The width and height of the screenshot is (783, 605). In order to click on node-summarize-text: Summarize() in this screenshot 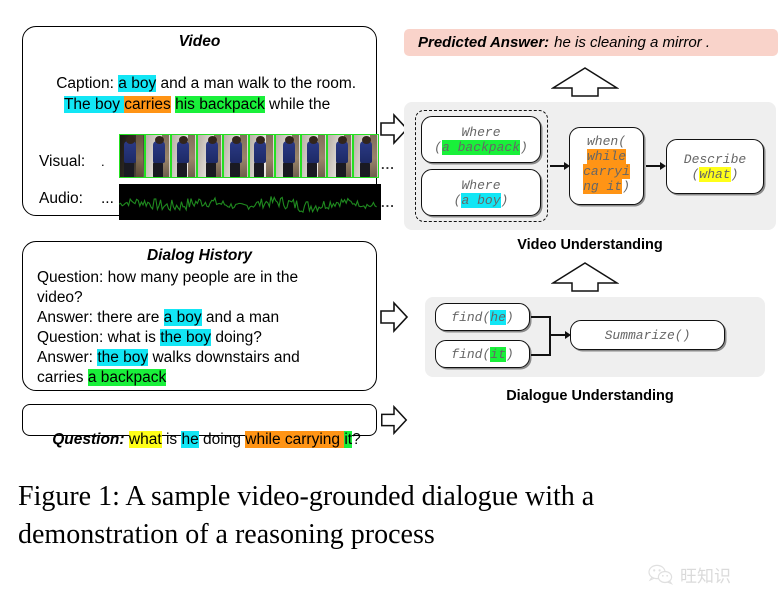, I will do `click(647, 335)`.